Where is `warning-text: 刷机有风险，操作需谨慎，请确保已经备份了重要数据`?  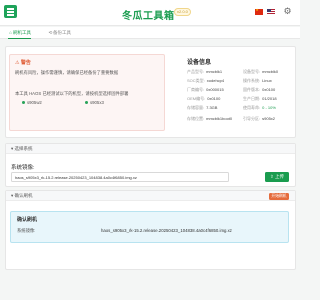
warning-text: 刷机有风险，操作需谨慎，请确保已经备份了重要数据 is located at coordinates (67, 72).